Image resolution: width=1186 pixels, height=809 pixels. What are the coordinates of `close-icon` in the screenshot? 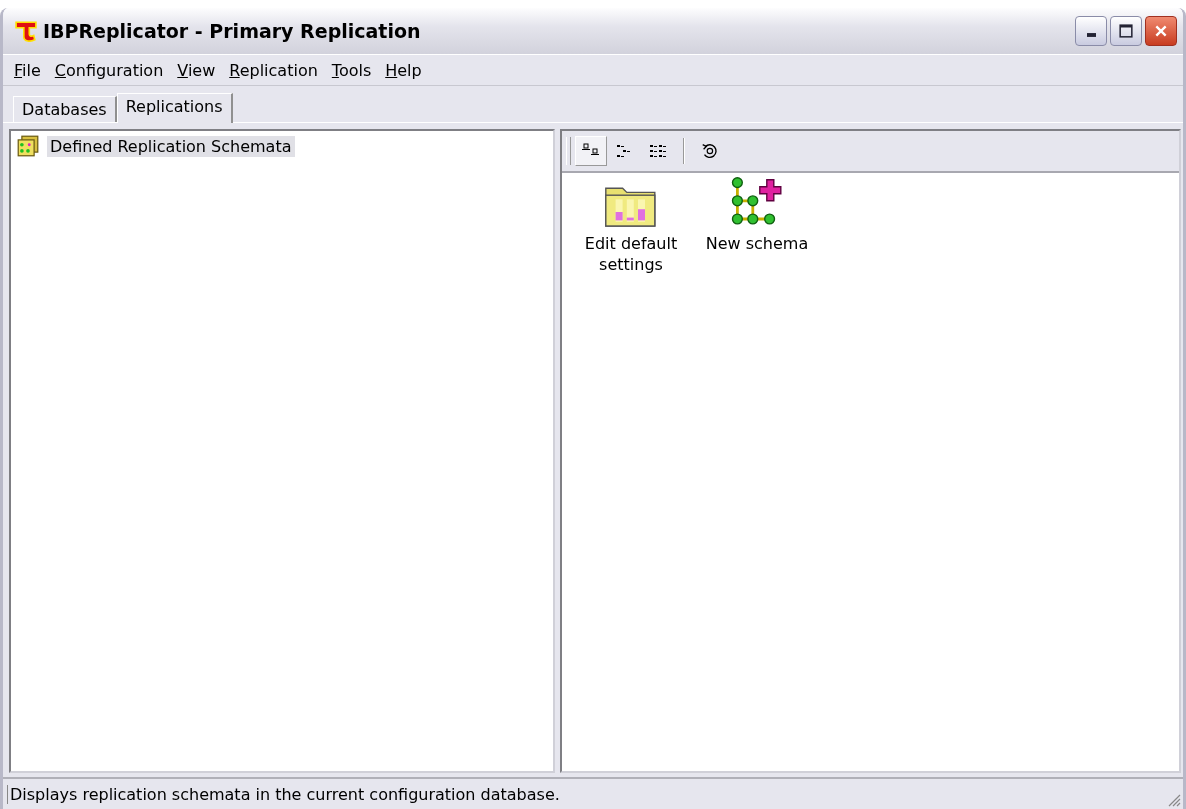 It's located at (1161, 31).